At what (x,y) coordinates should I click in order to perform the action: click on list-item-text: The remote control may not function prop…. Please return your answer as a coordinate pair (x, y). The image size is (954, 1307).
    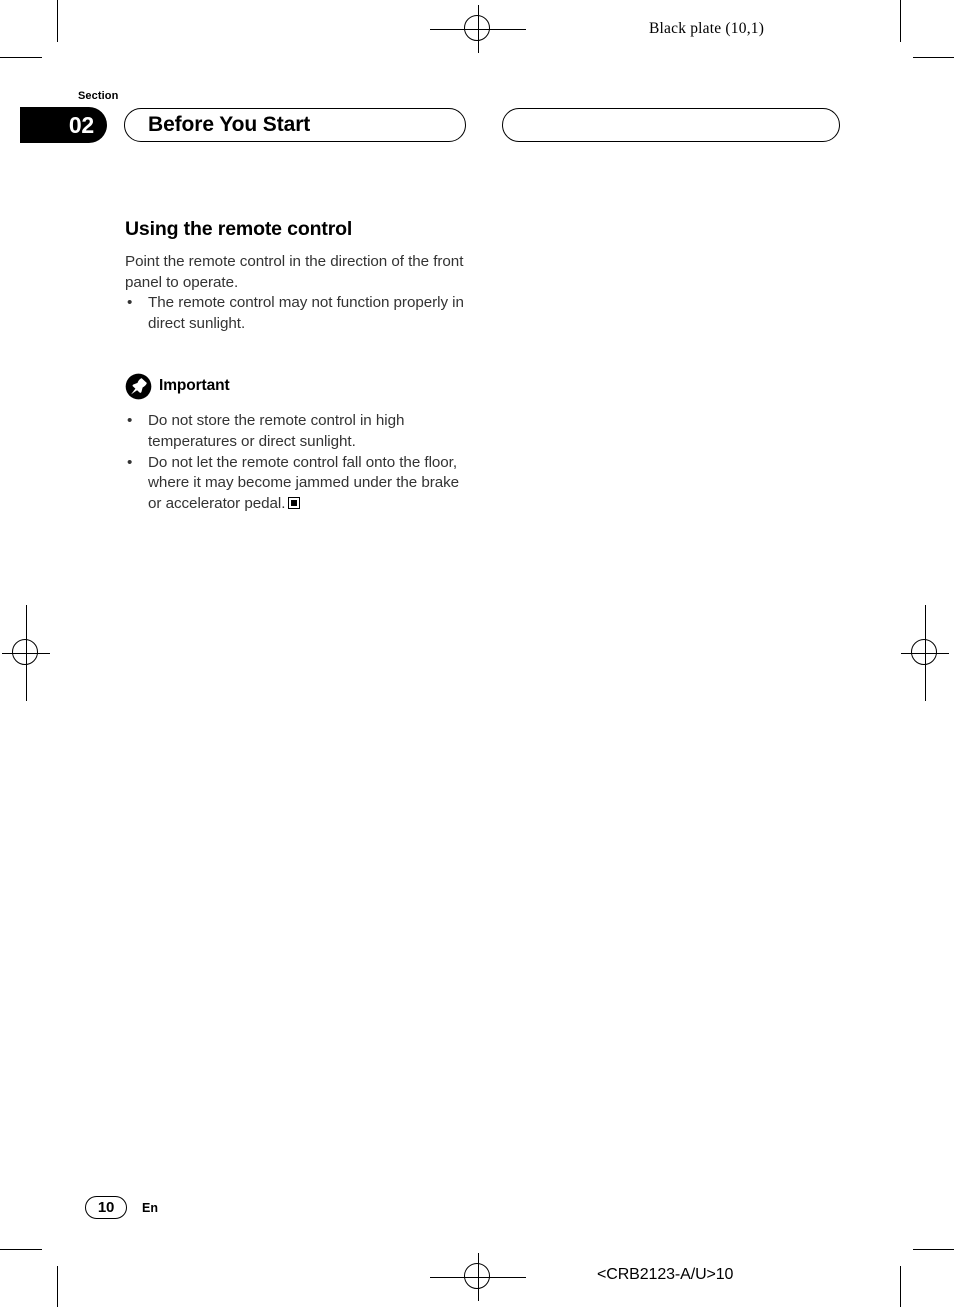
    Looking at the image, I should click on (306, 313).